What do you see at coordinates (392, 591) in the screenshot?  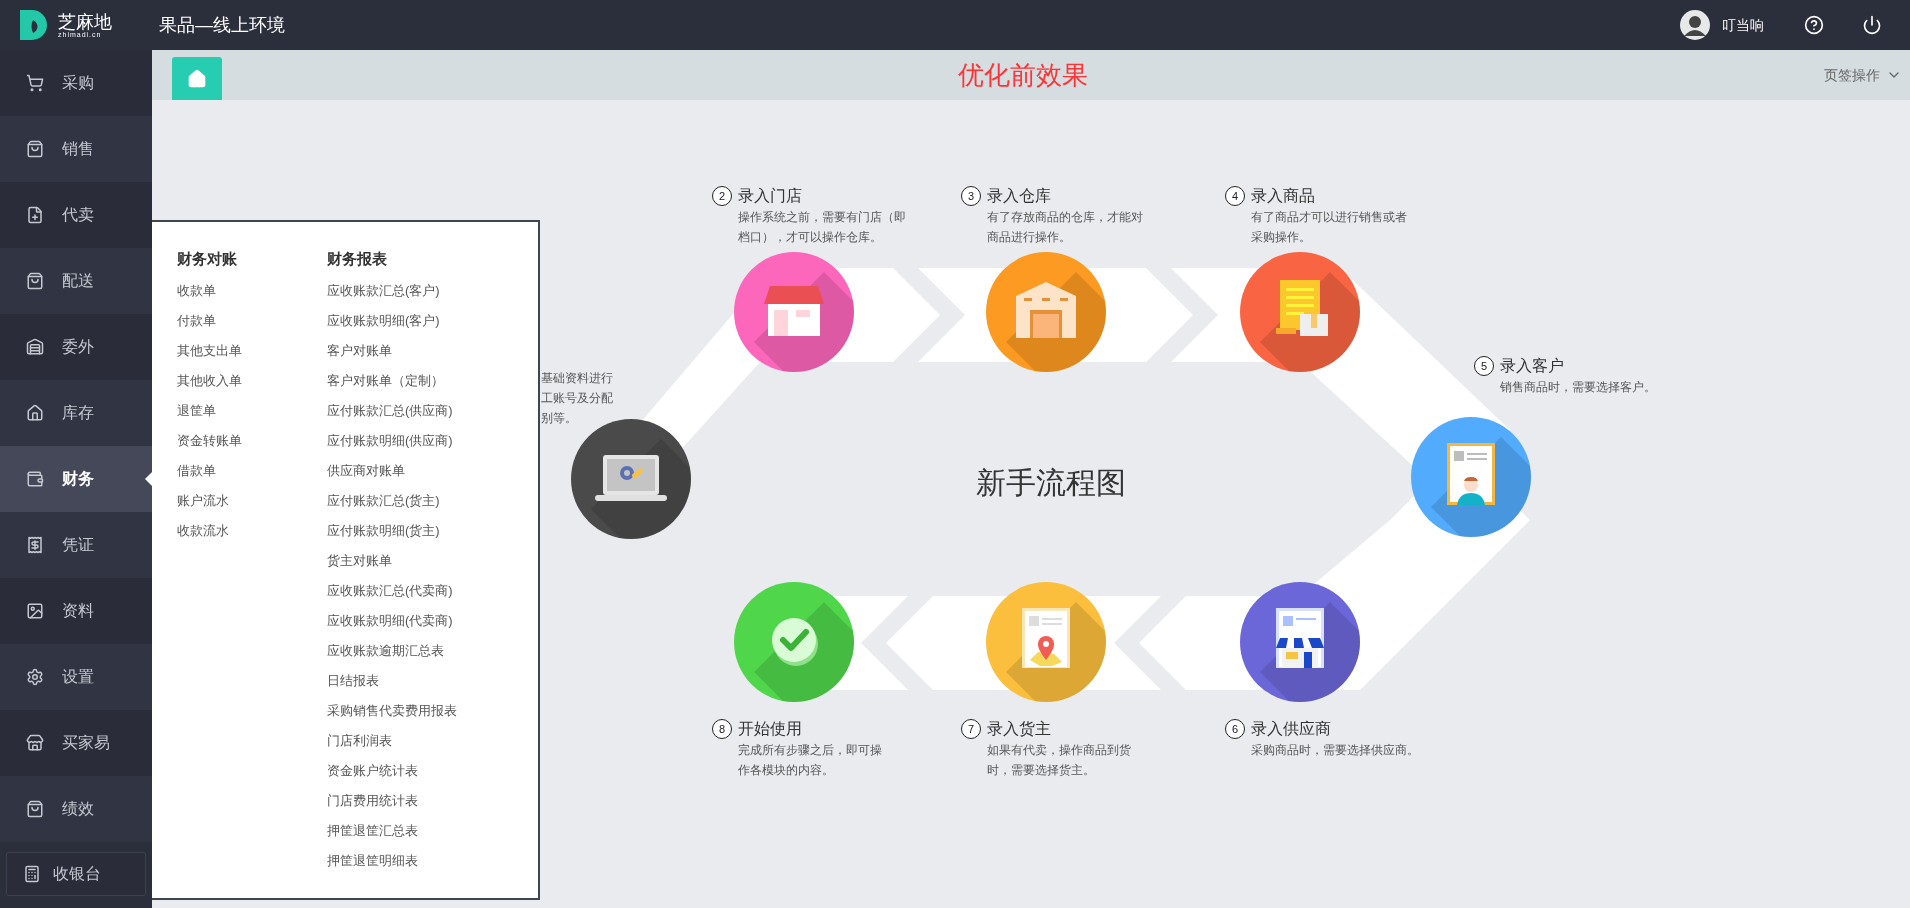 I see `menu-link: 应收账款汇总(代卖商)` at bounding box center [392, 591].